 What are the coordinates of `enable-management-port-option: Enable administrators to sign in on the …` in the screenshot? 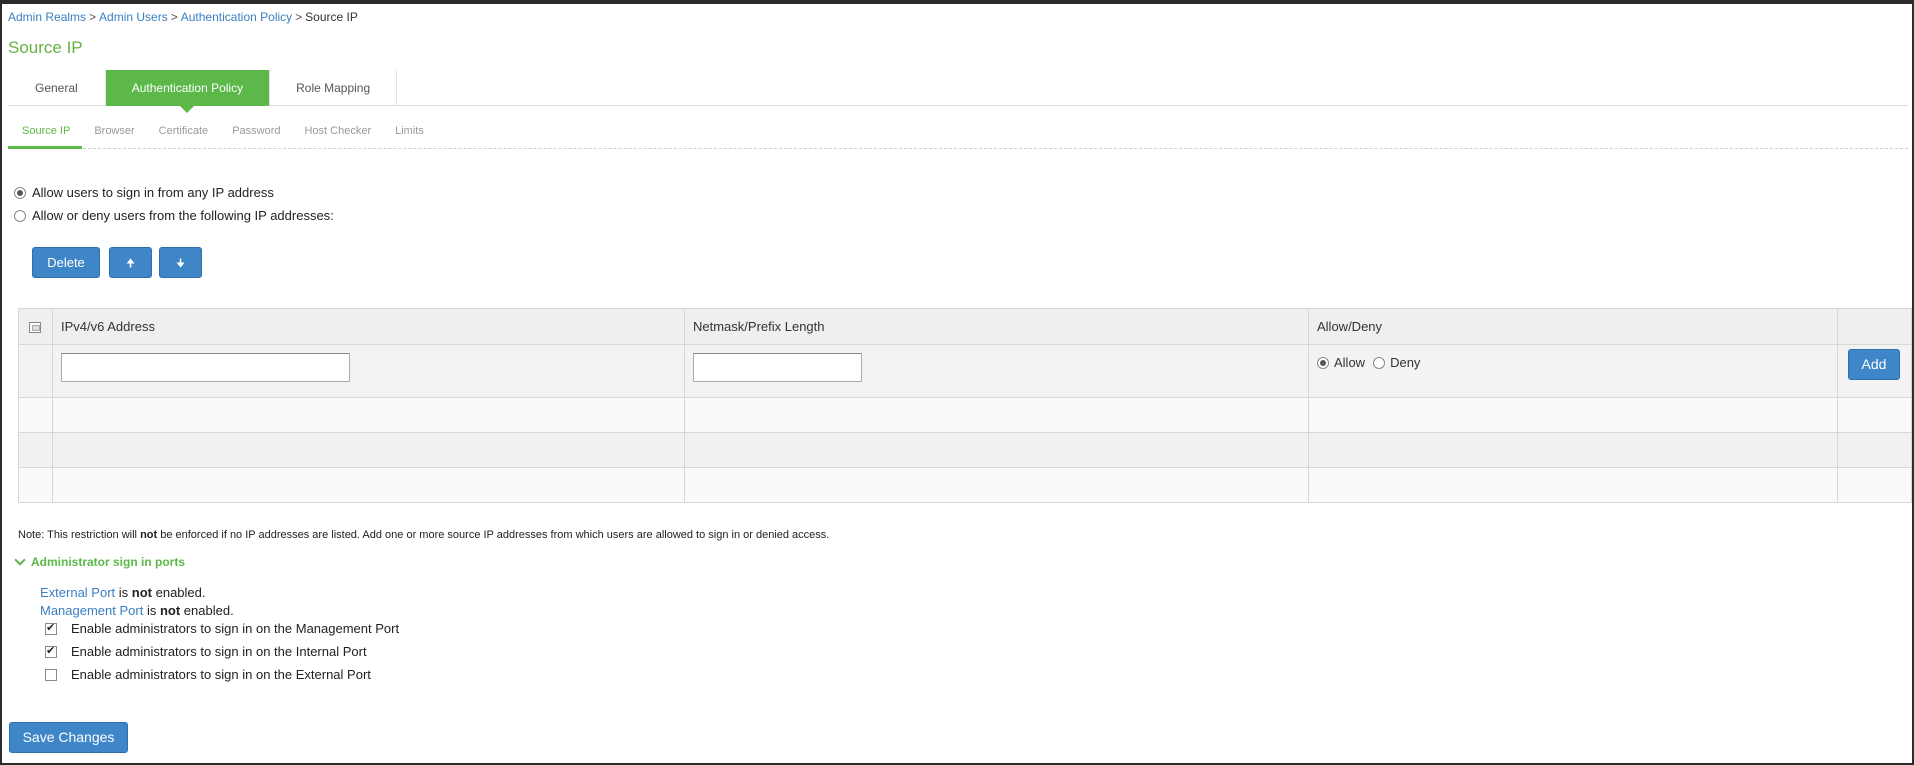 It's located at (222, 628).